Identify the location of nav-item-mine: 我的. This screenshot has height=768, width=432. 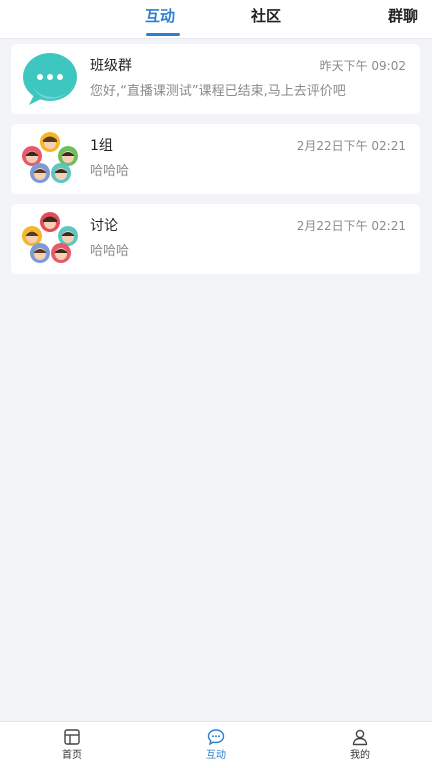
(360, 745).